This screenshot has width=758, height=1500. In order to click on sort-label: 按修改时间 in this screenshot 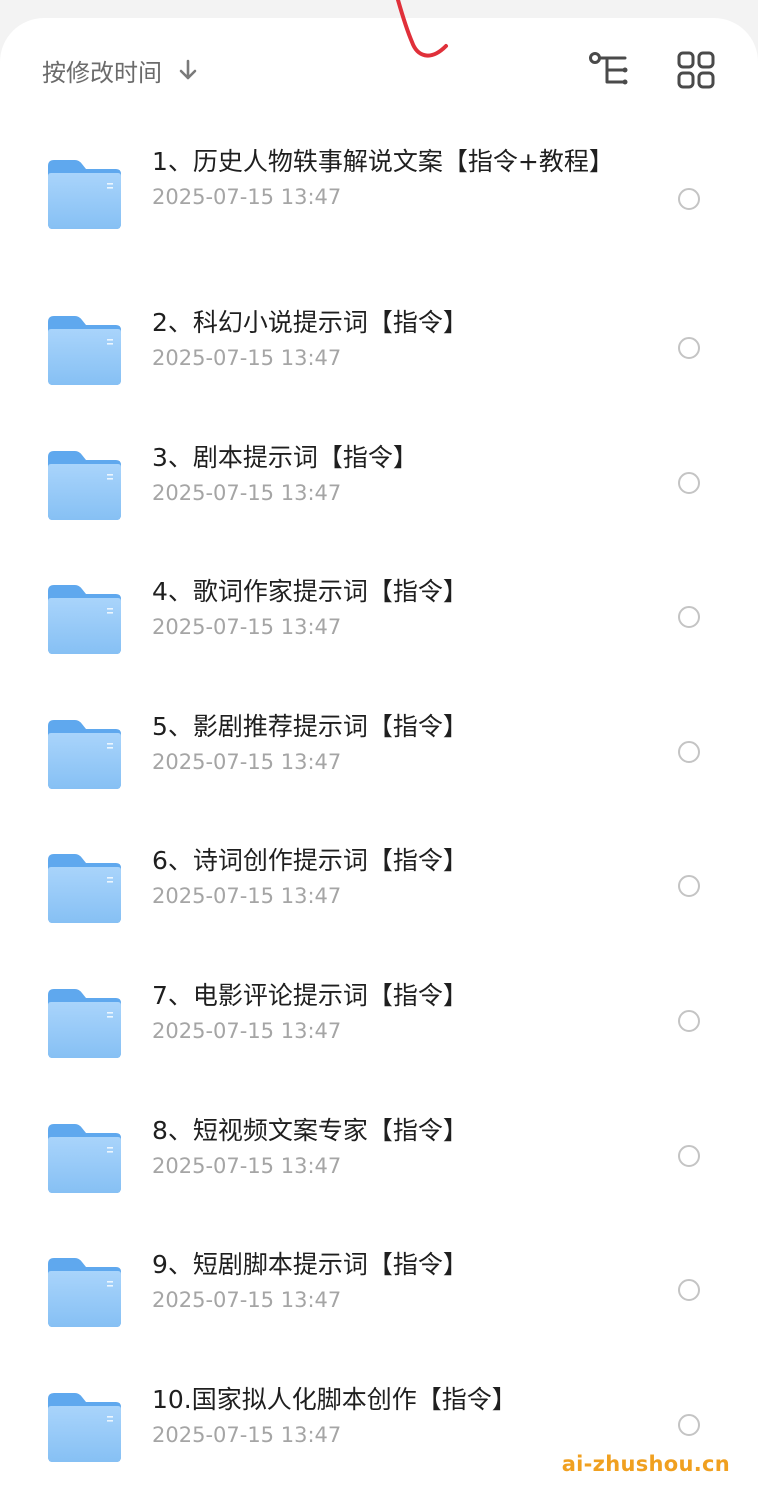, I will do `click(102, 72)`.